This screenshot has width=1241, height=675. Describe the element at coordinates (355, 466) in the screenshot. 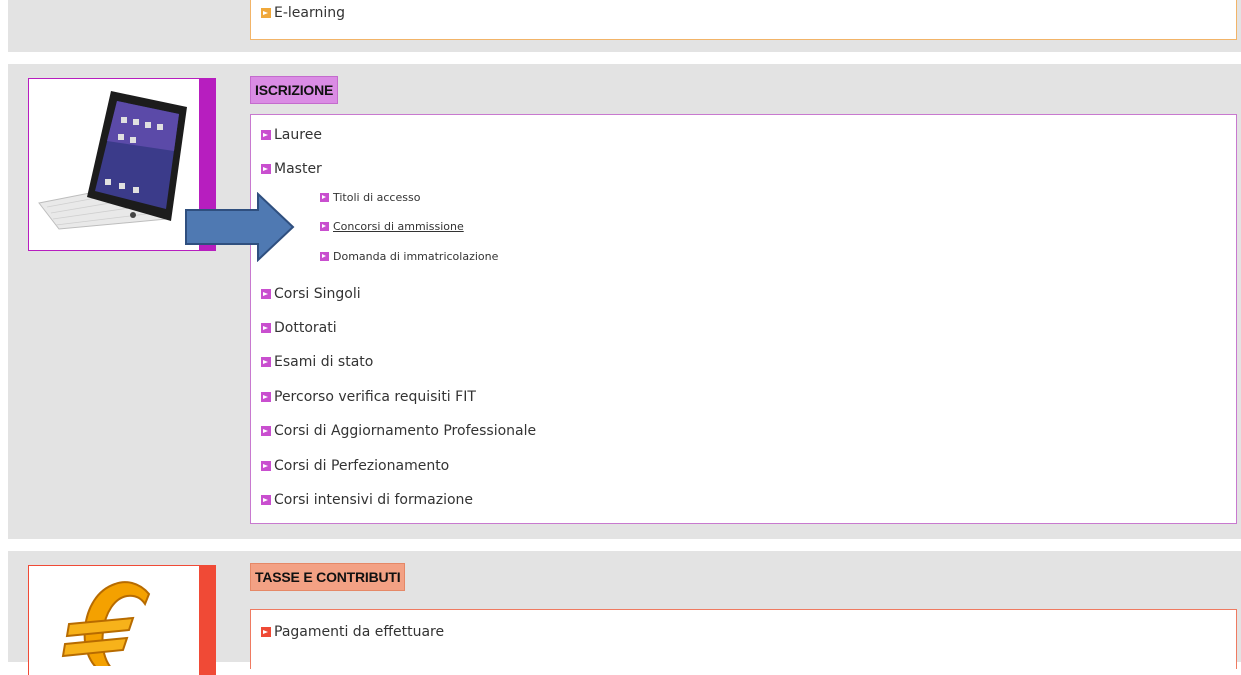

I see `list-item-perfezionamento: Corsi di Perfezionamento` at that location.